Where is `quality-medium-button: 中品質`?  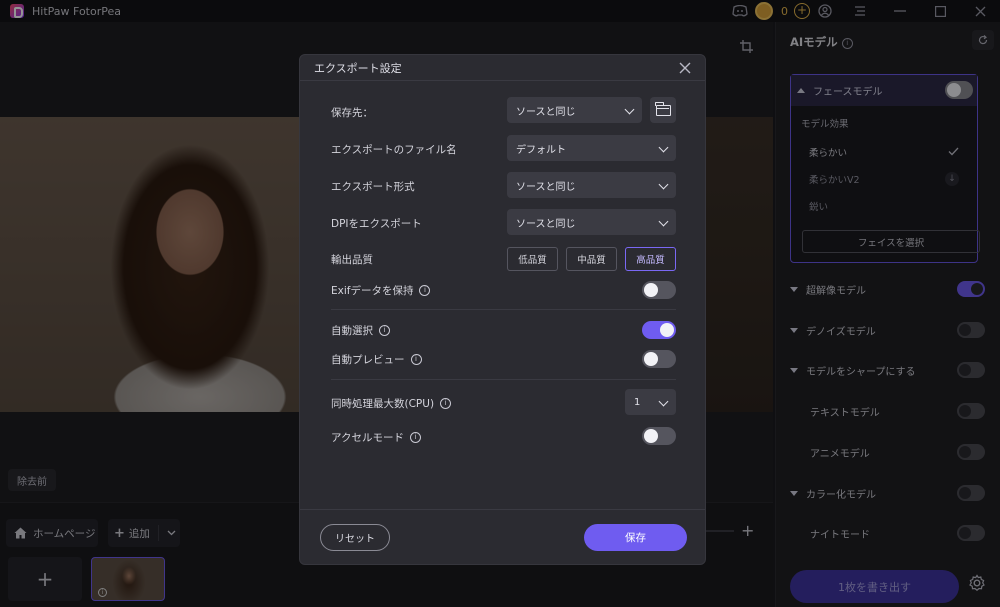 quality-medium-button: 中品質 is located at coordinates (591, 259).